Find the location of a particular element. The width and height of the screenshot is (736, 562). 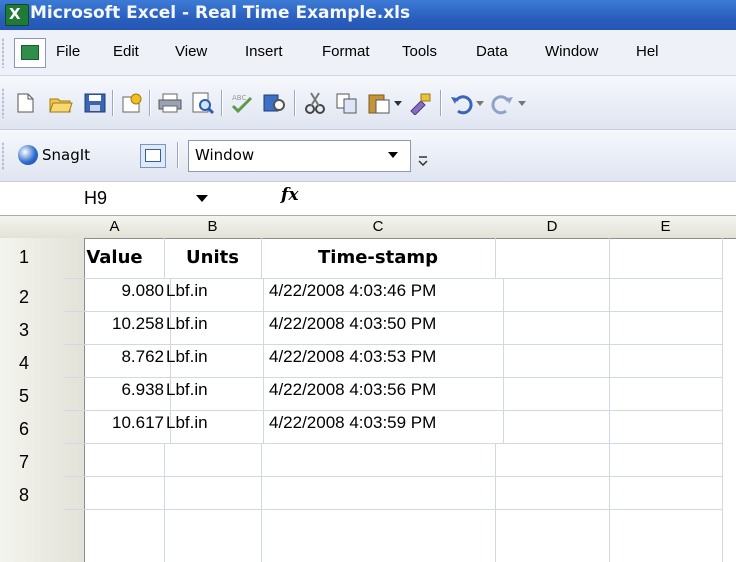

menu-data: Data is located at coordinates (492, 51).